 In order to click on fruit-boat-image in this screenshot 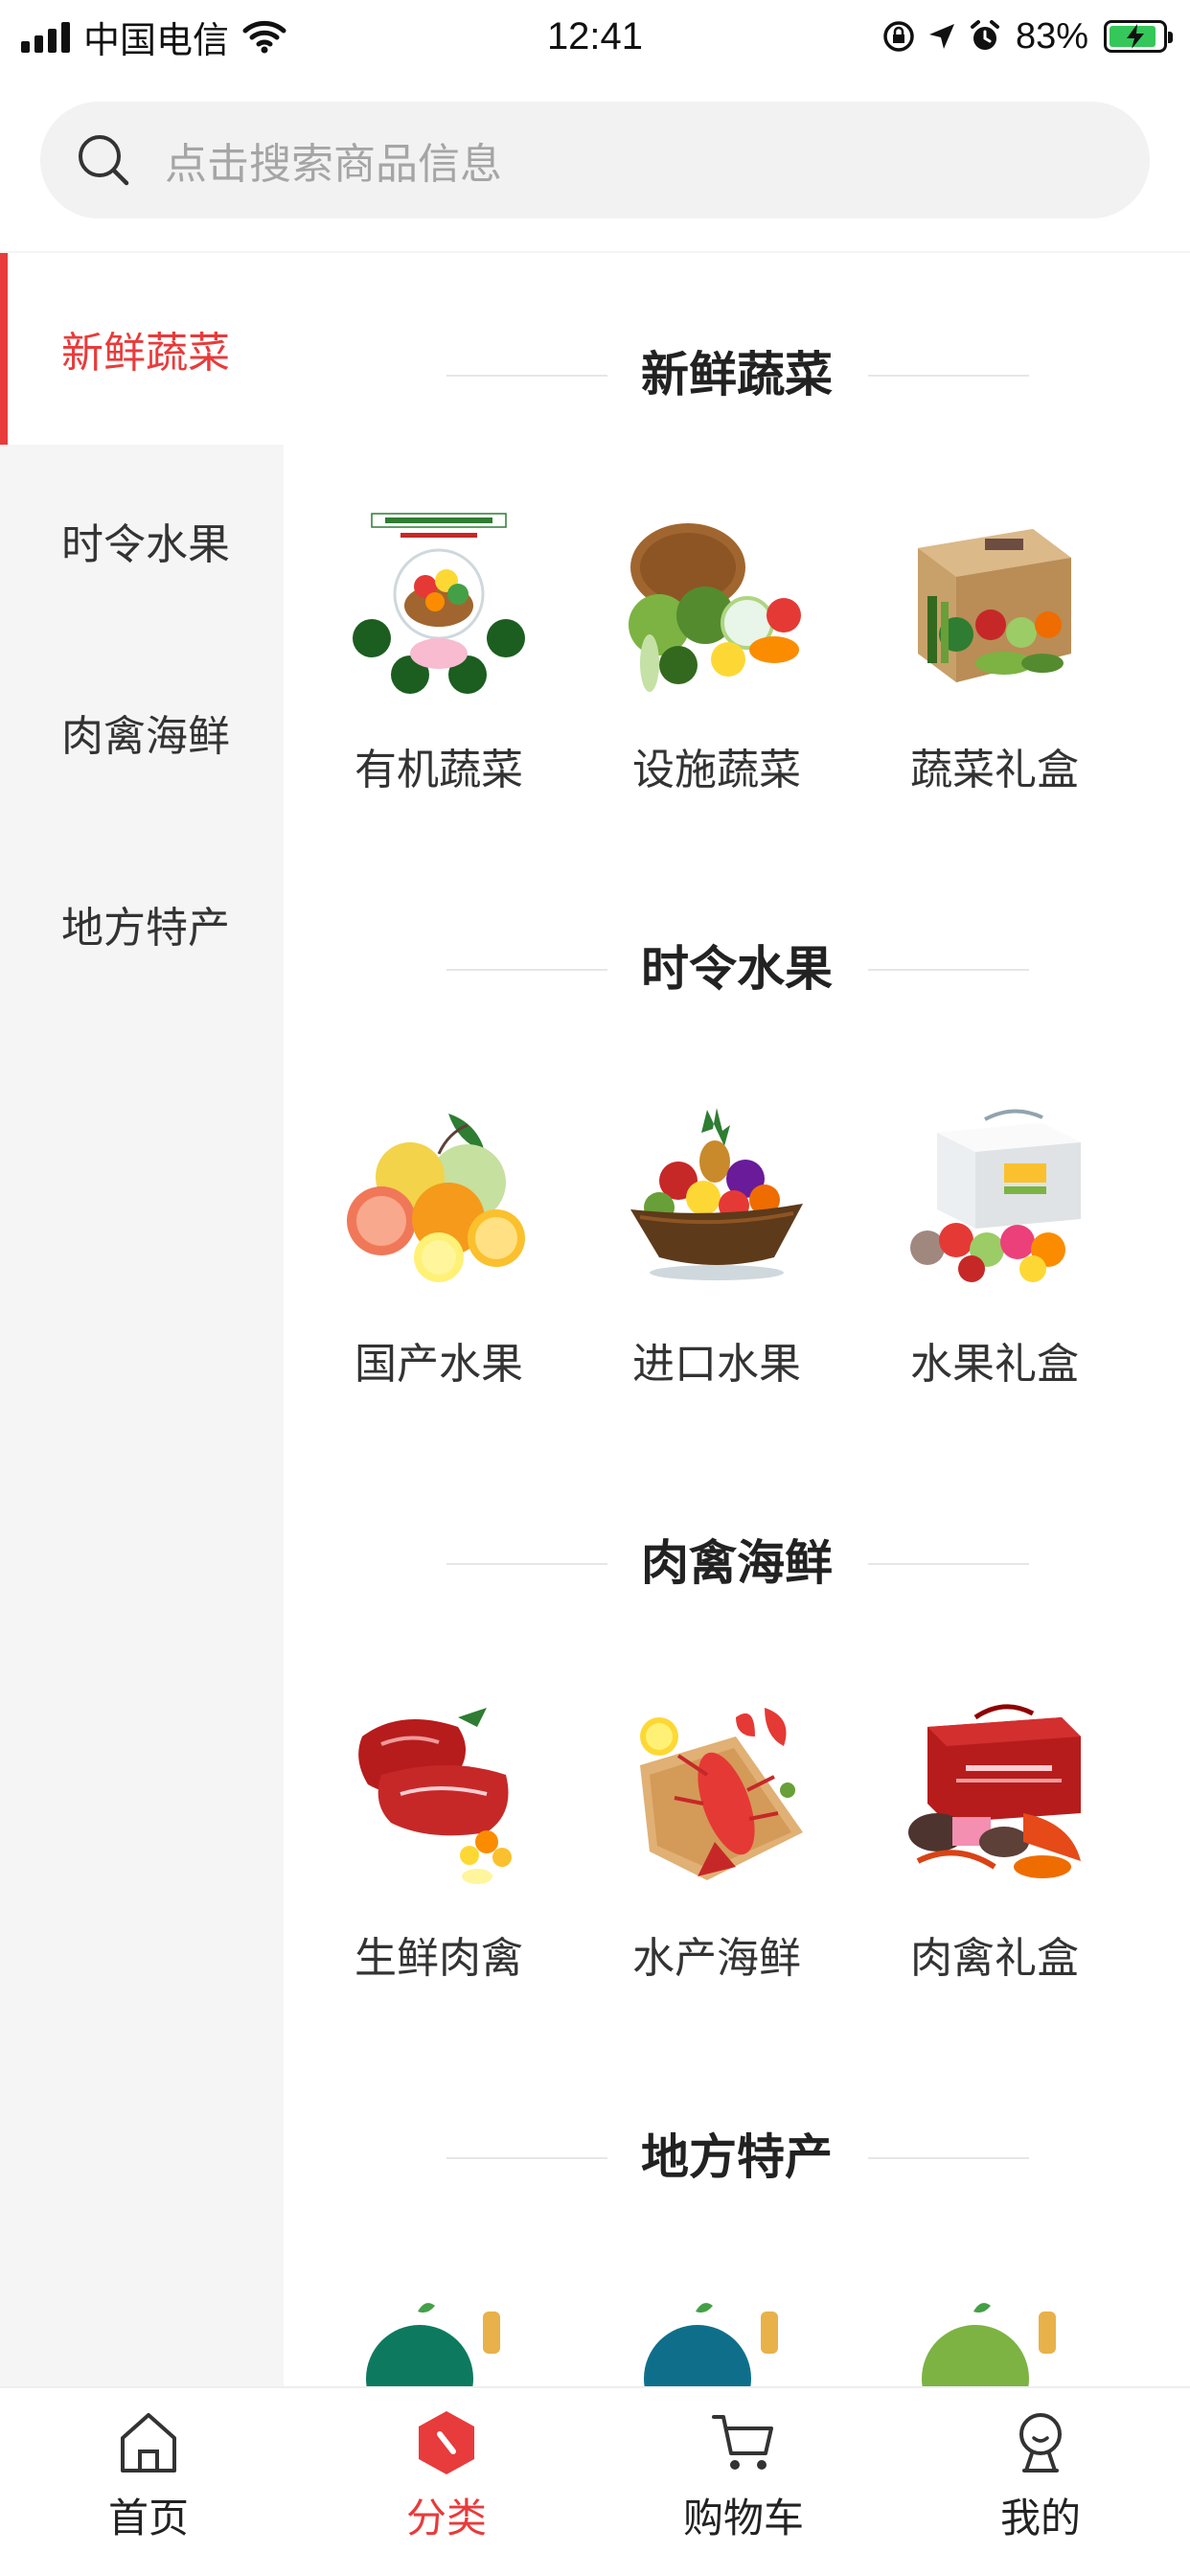, I will do `click(716, 1200)`.